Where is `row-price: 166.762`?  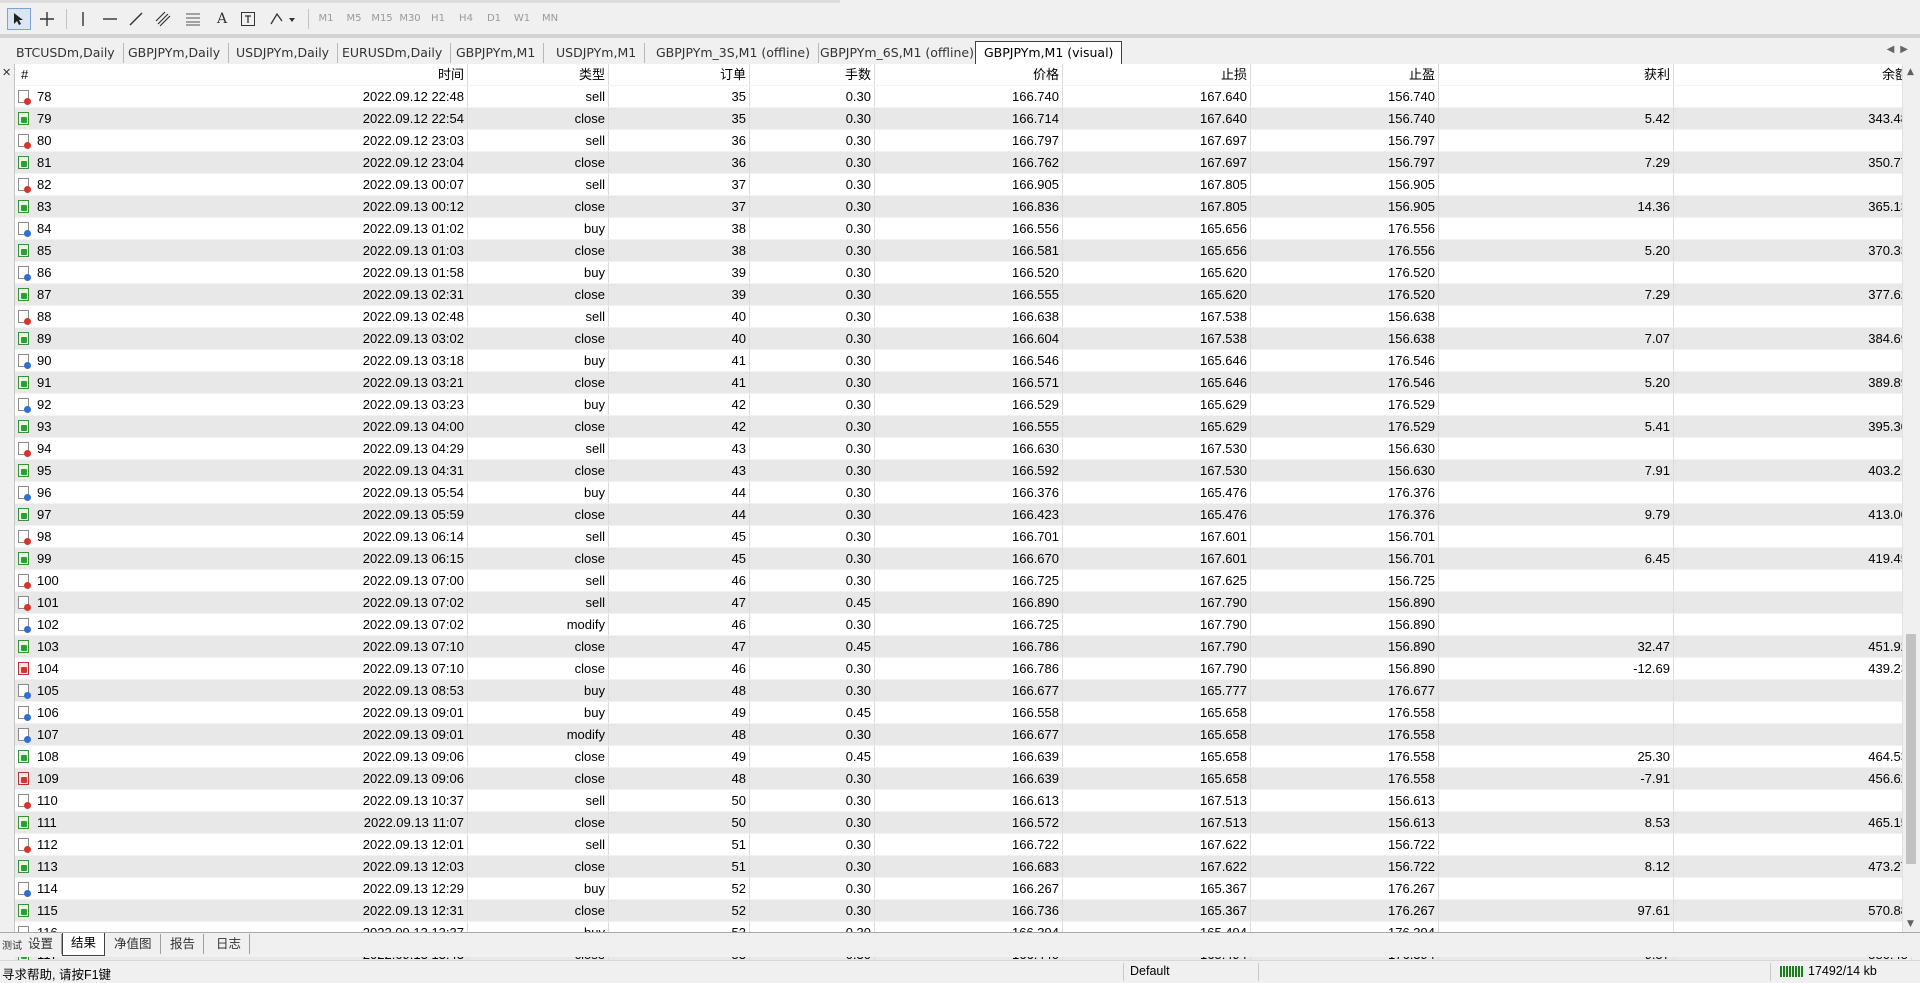
row-price: 166.762 is located at coordinates (969, 162).